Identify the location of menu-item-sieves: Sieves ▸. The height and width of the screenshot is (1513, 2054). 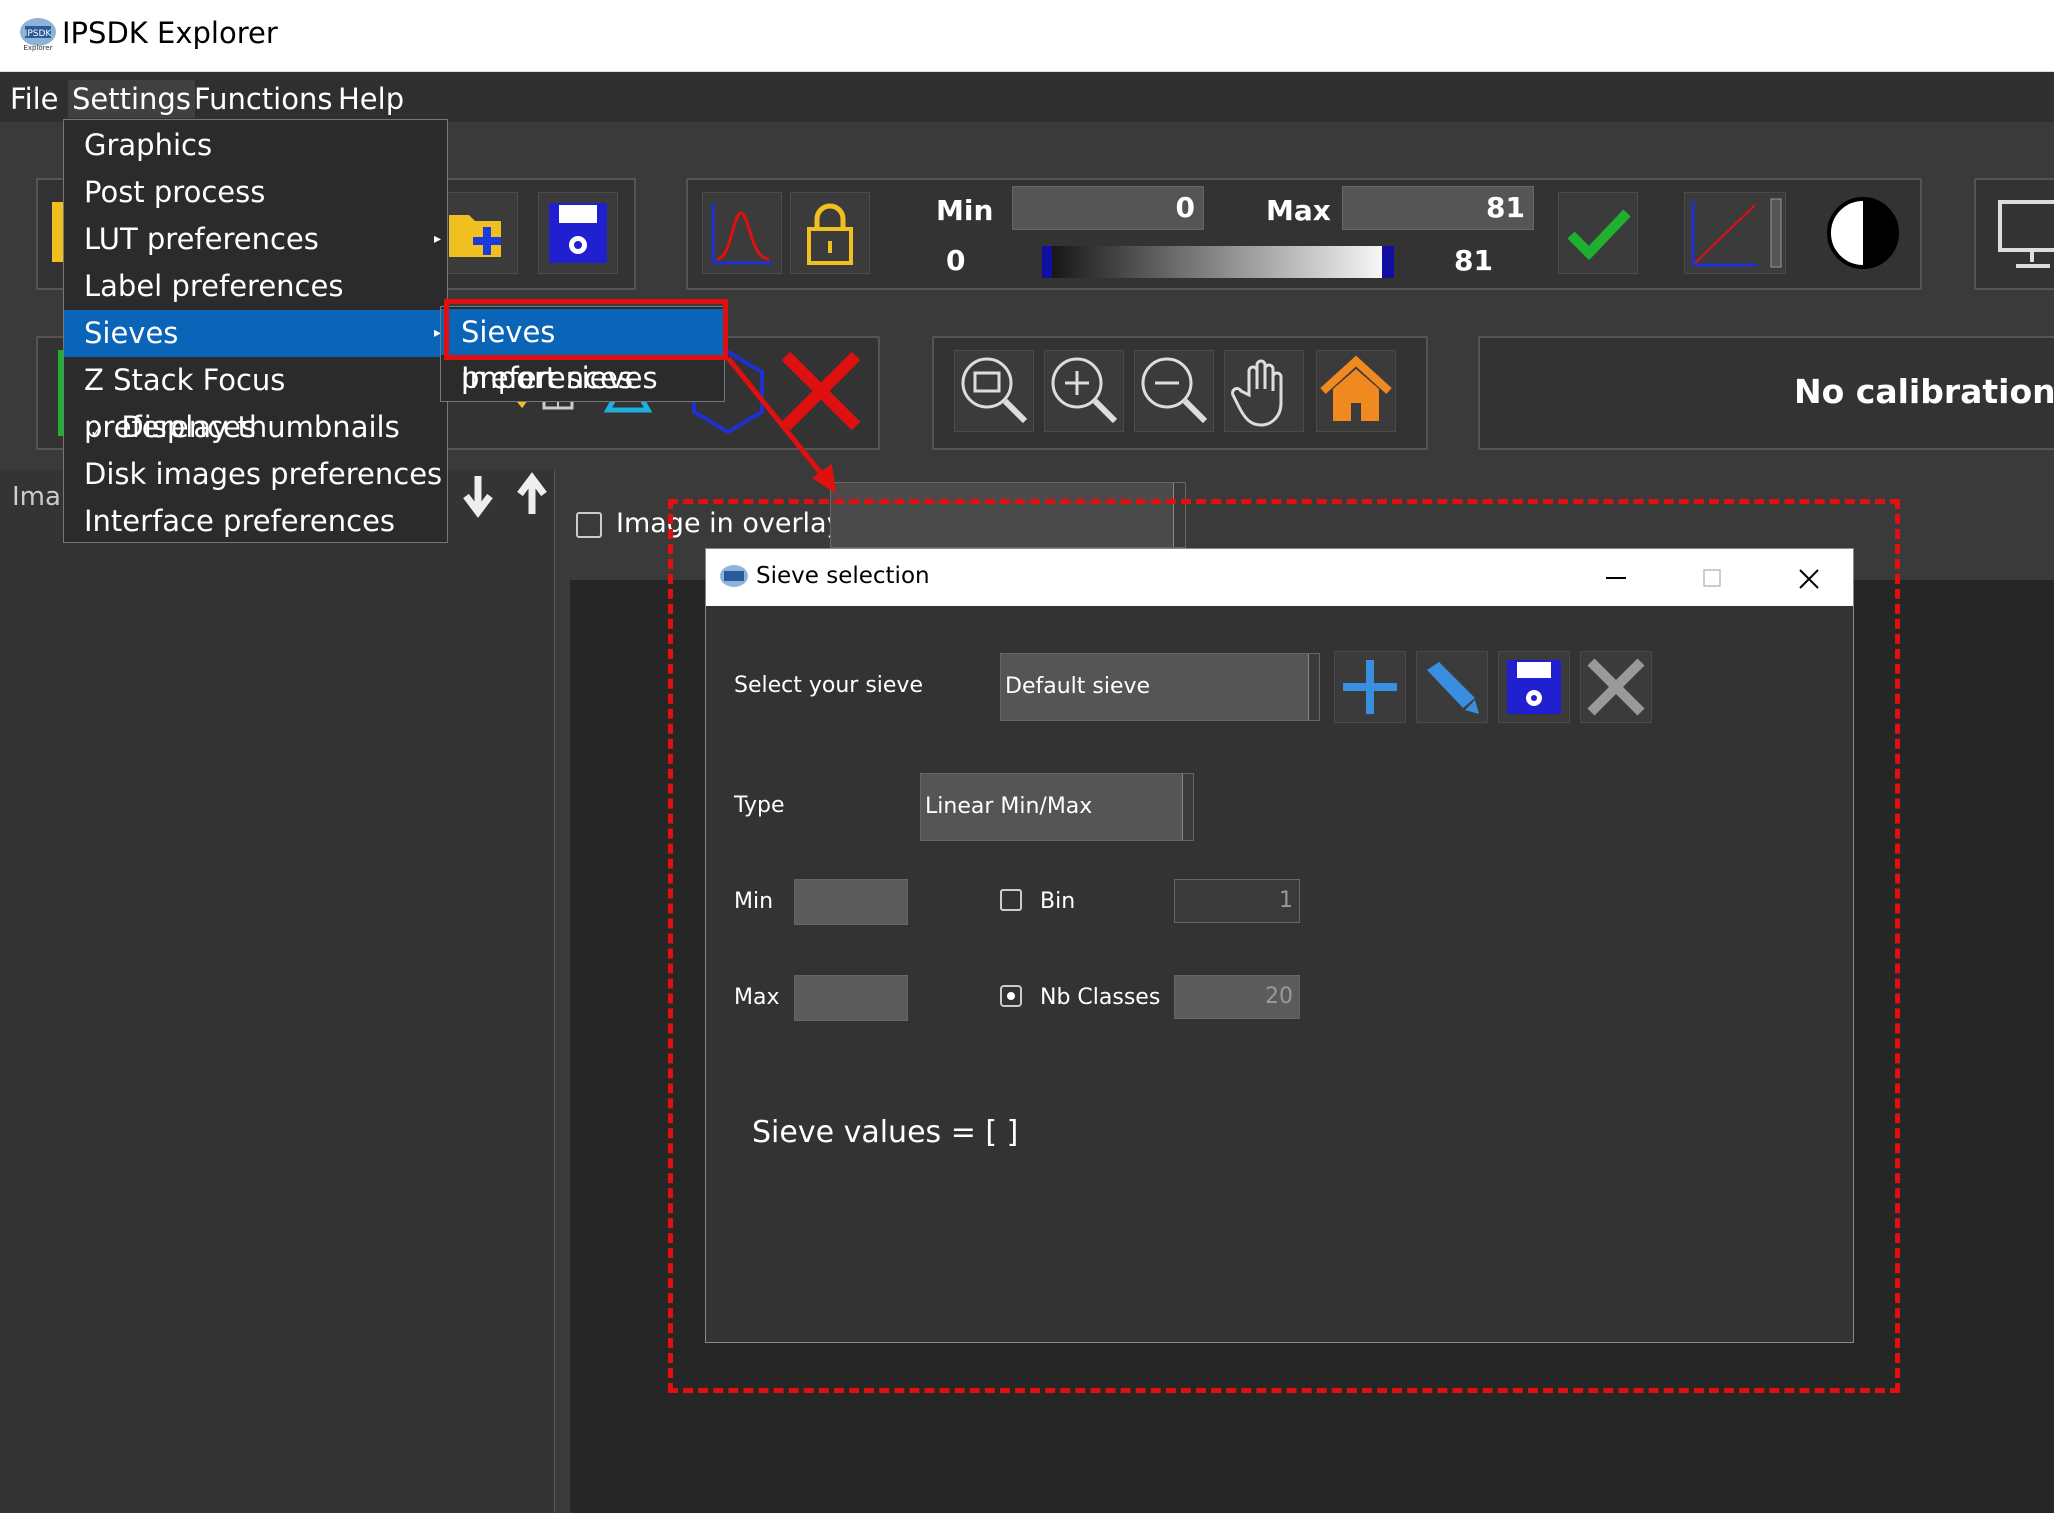
(255, 333).